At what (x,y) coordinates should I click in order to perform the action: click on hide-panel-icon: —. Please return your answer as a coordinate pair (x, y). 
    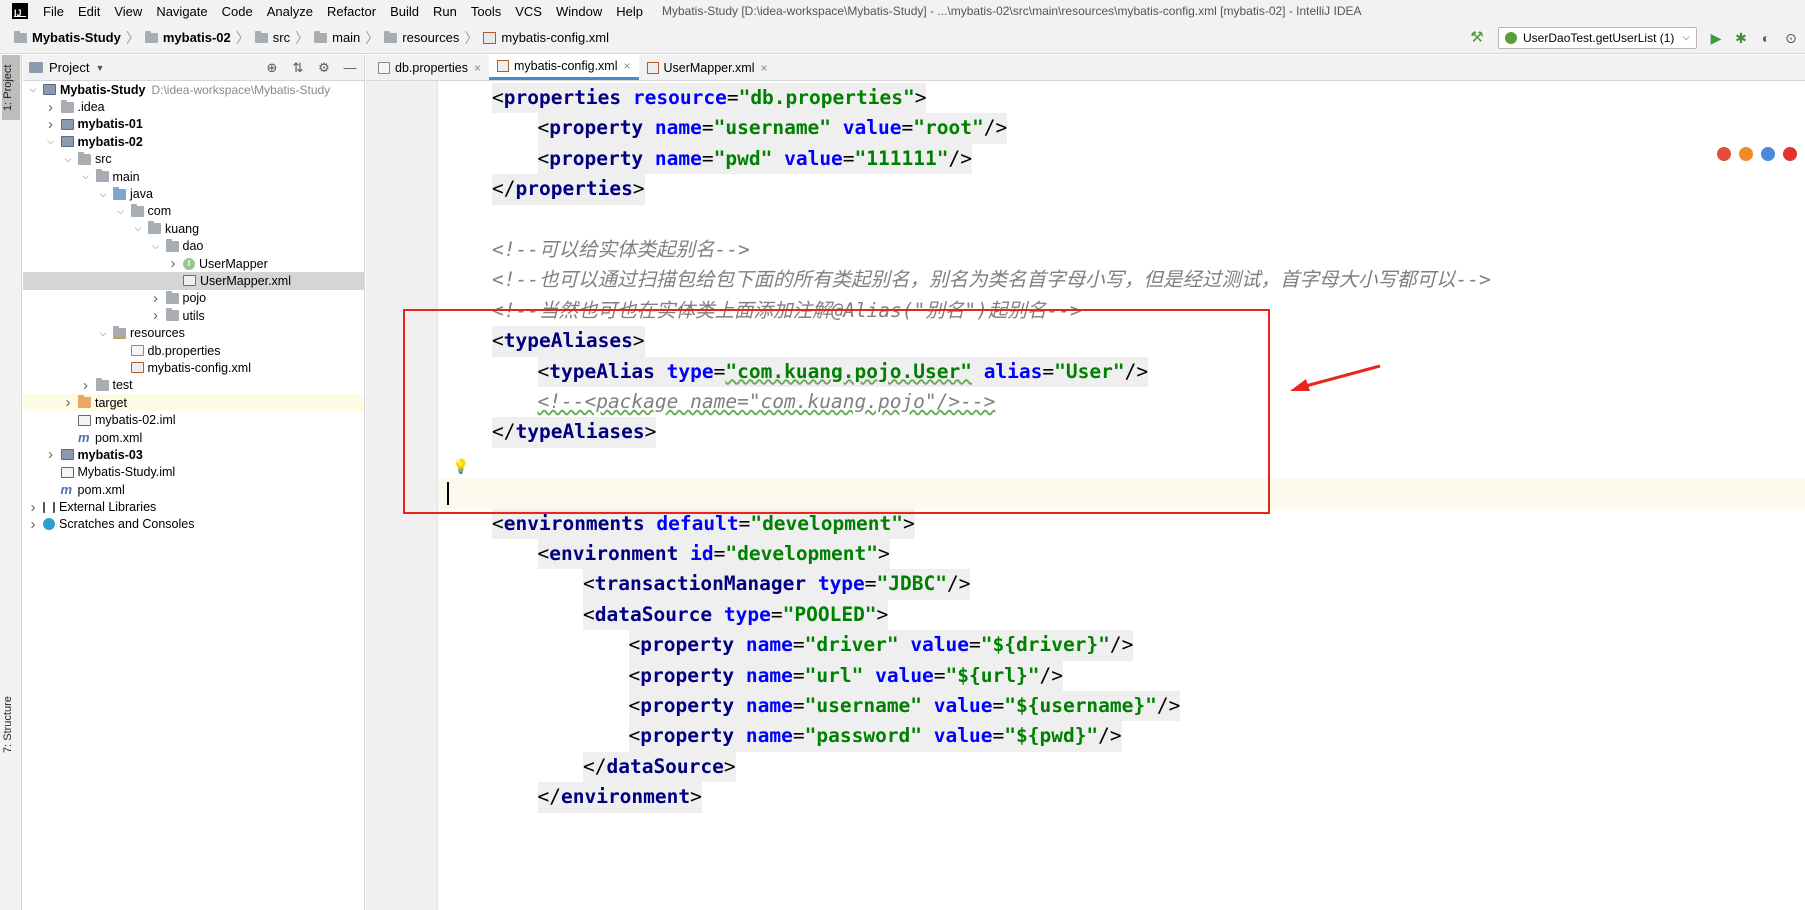
    Looking at the image, I should click on (350, 68).